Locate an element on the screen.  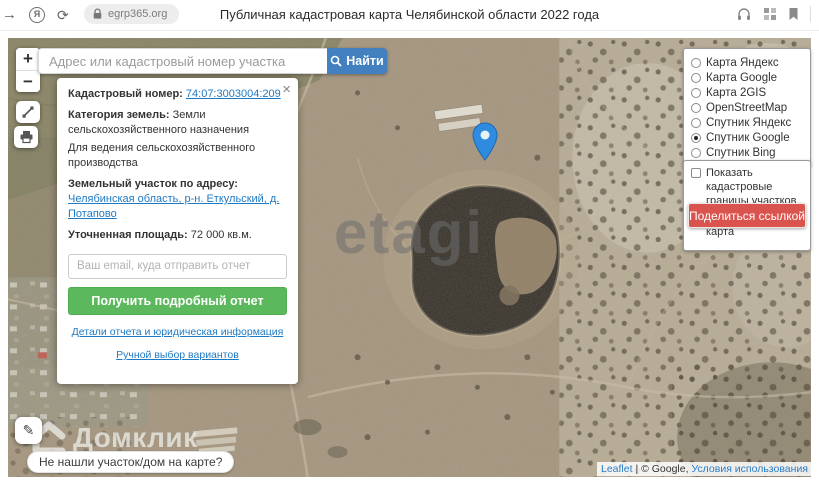
bookmark-icon is located at coordinates (793, 14).